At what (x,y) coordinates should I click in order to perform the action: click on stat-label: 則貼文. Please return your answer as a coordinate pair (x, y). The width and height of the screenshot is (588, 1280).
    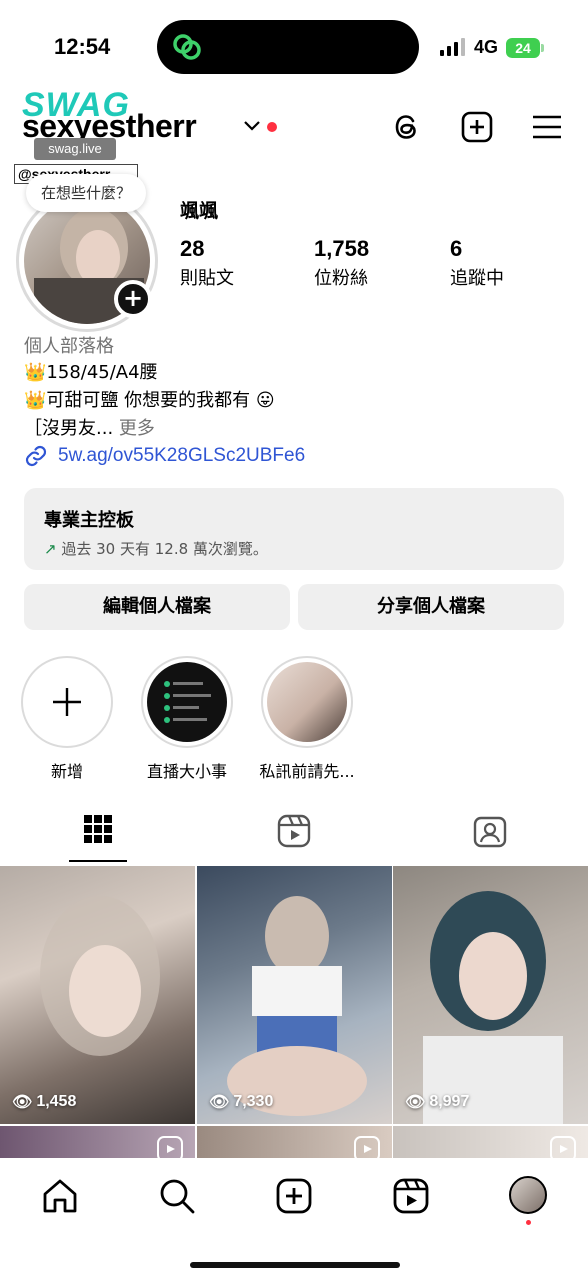
    Looking at the image, I should click on (207, 278).